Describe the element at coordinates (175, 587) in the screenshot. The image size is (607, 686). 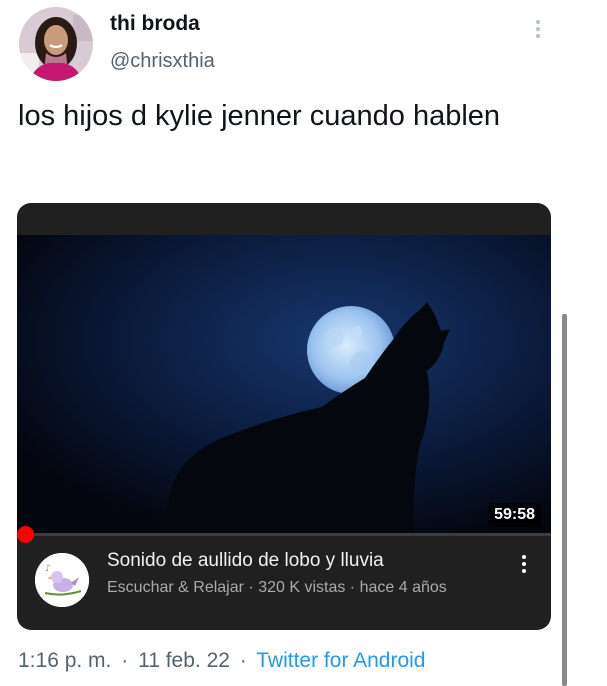
I see `channel-name: Escuchar & Relajar` at that location.